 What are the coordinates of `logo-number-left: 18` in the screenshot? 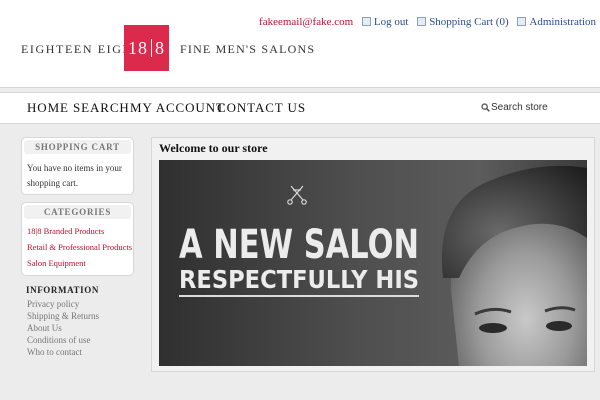 It's located at (138, 48).